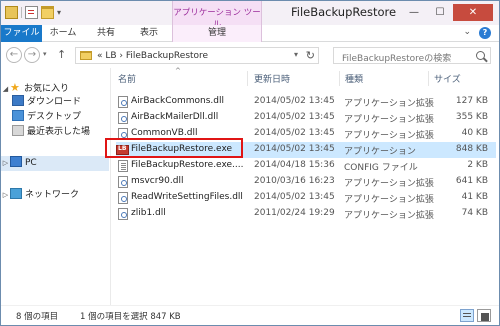  What do you see at coordinates (46, 102) in the screenshot?
I see `sidebar-item-downloads: ダウンロード` at bounding box center [46, 102].